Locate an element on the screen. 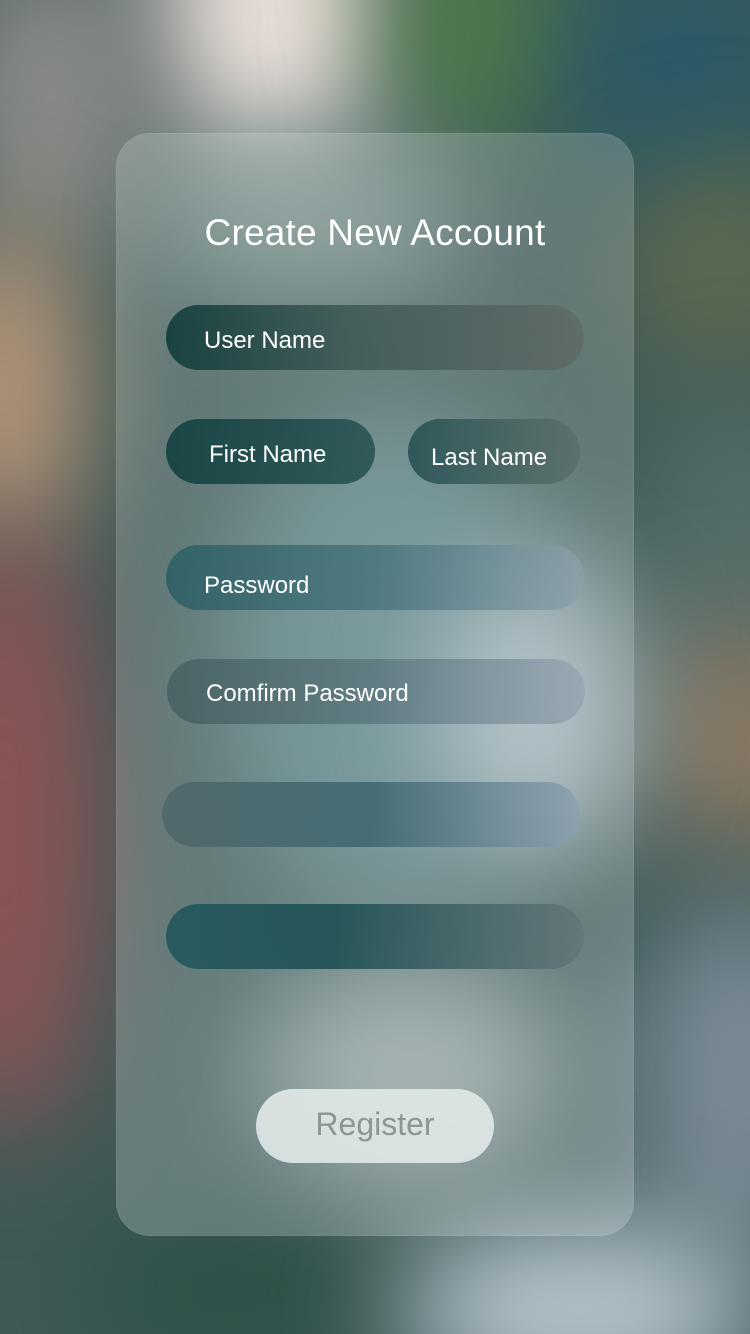 This screenshot has width=750, height=1334. username-field: User Name is located at coordinates (375, 337).